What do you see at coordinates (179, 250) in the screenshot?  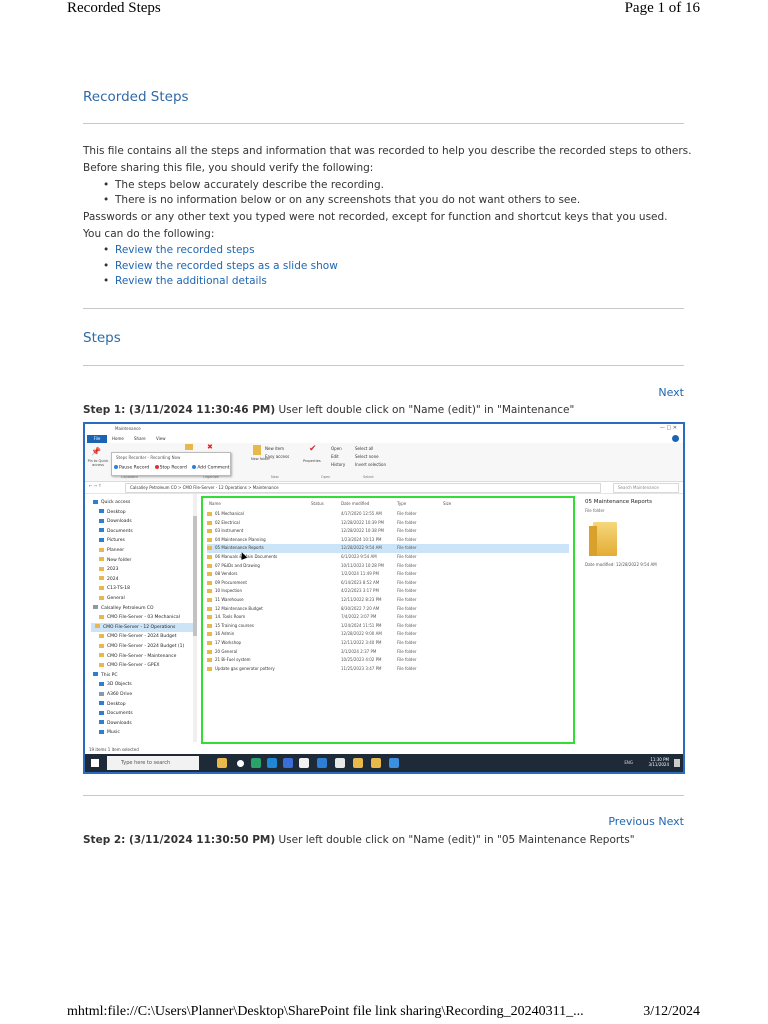 I see `review-steps-link: Review the recorded steps` at bounding box center [179, 250].